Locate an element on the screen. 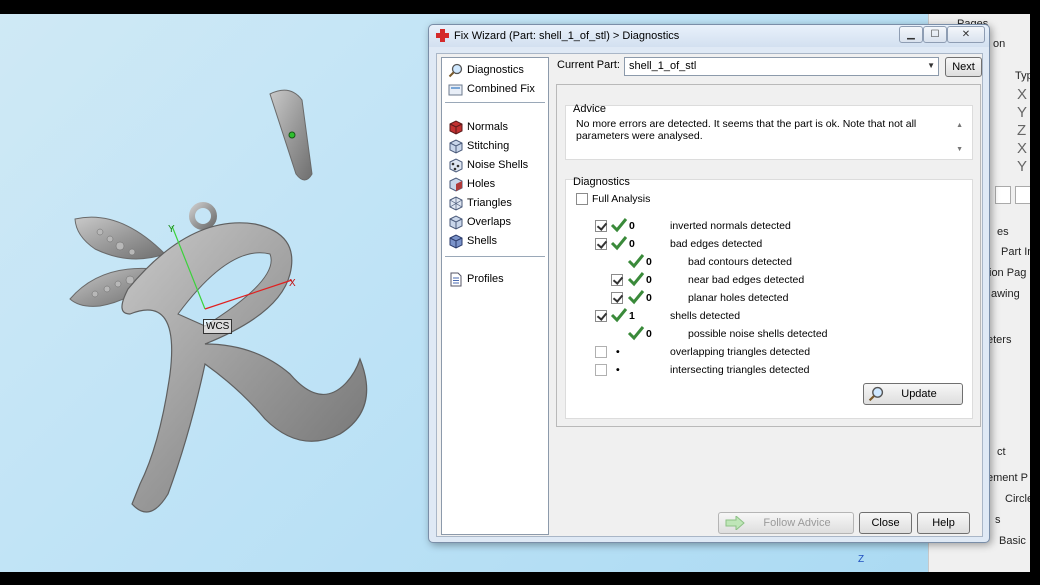  panel-button: Basic is located at coordinates (1012, 541).